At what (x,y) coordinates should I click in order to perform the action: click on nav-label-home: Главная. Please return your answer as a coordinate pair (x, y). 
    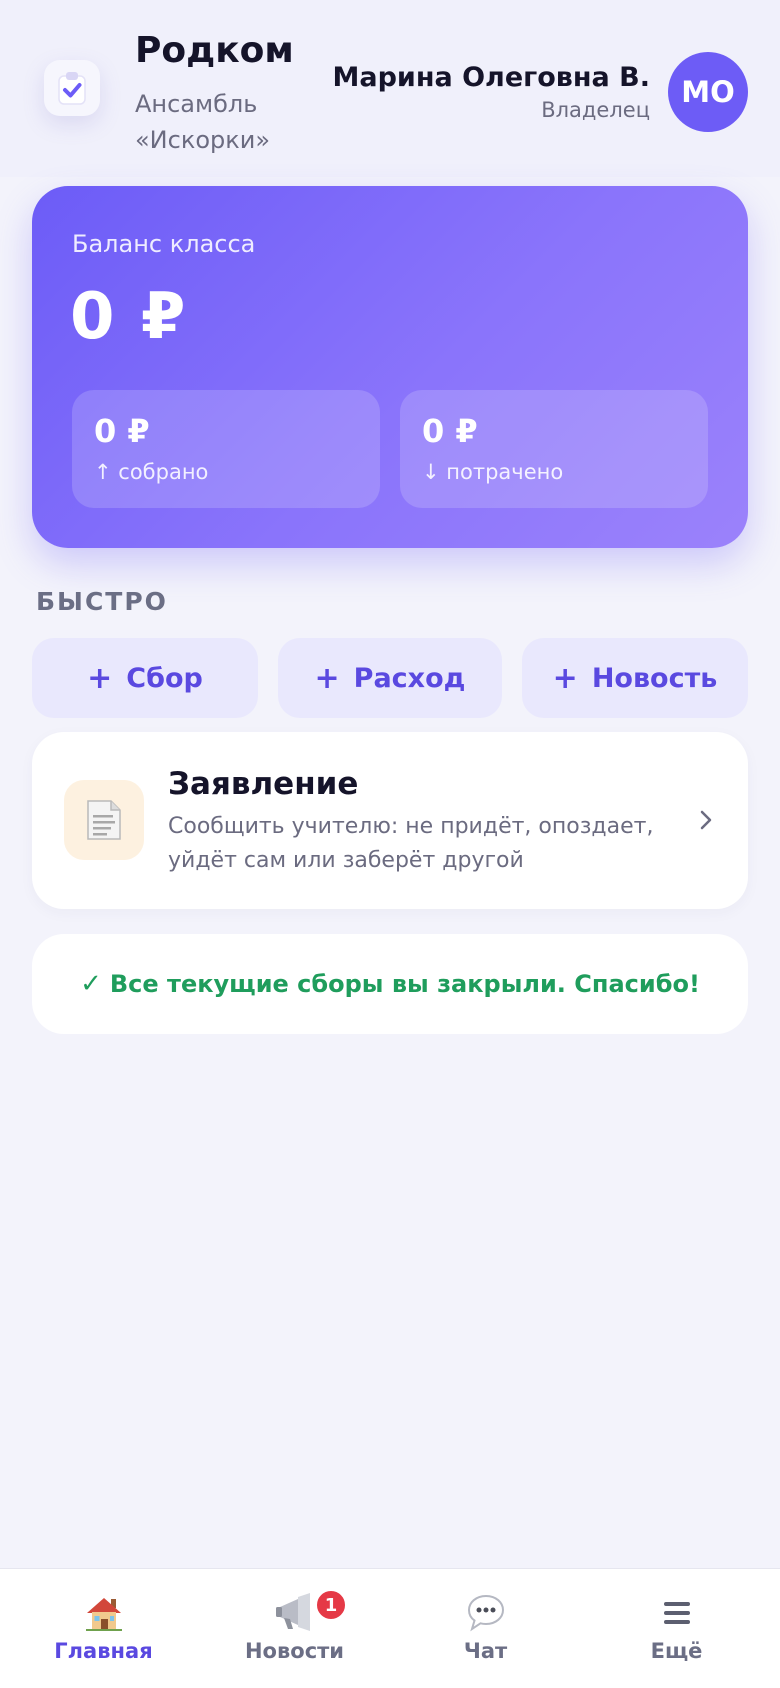
    Looking at the image, I should click on (103, 1651).